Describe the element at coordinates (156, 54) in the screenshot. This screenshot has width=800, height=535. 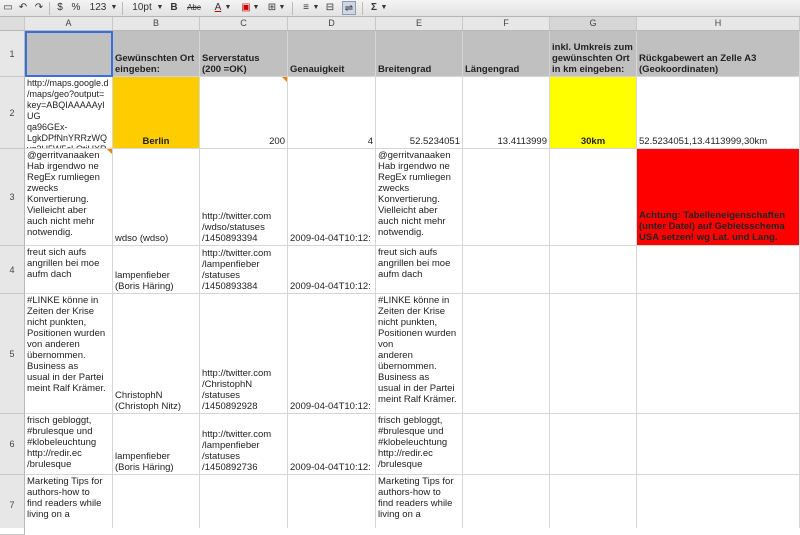
I see `cell-b1: Gewünschten Ort eingeben:` at that location.